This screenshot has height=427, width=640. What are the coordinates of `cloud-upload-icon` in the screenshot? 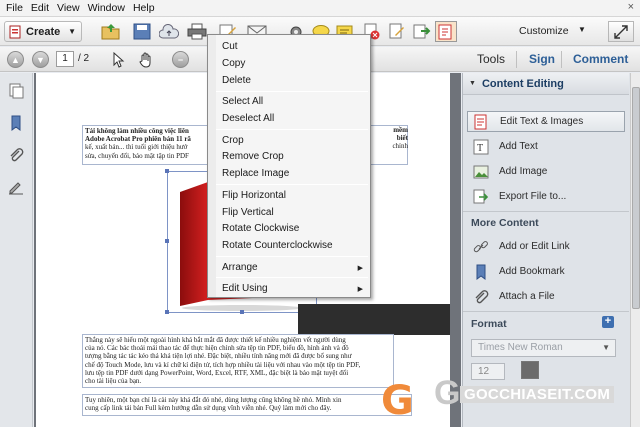 It's located at (169, 31).